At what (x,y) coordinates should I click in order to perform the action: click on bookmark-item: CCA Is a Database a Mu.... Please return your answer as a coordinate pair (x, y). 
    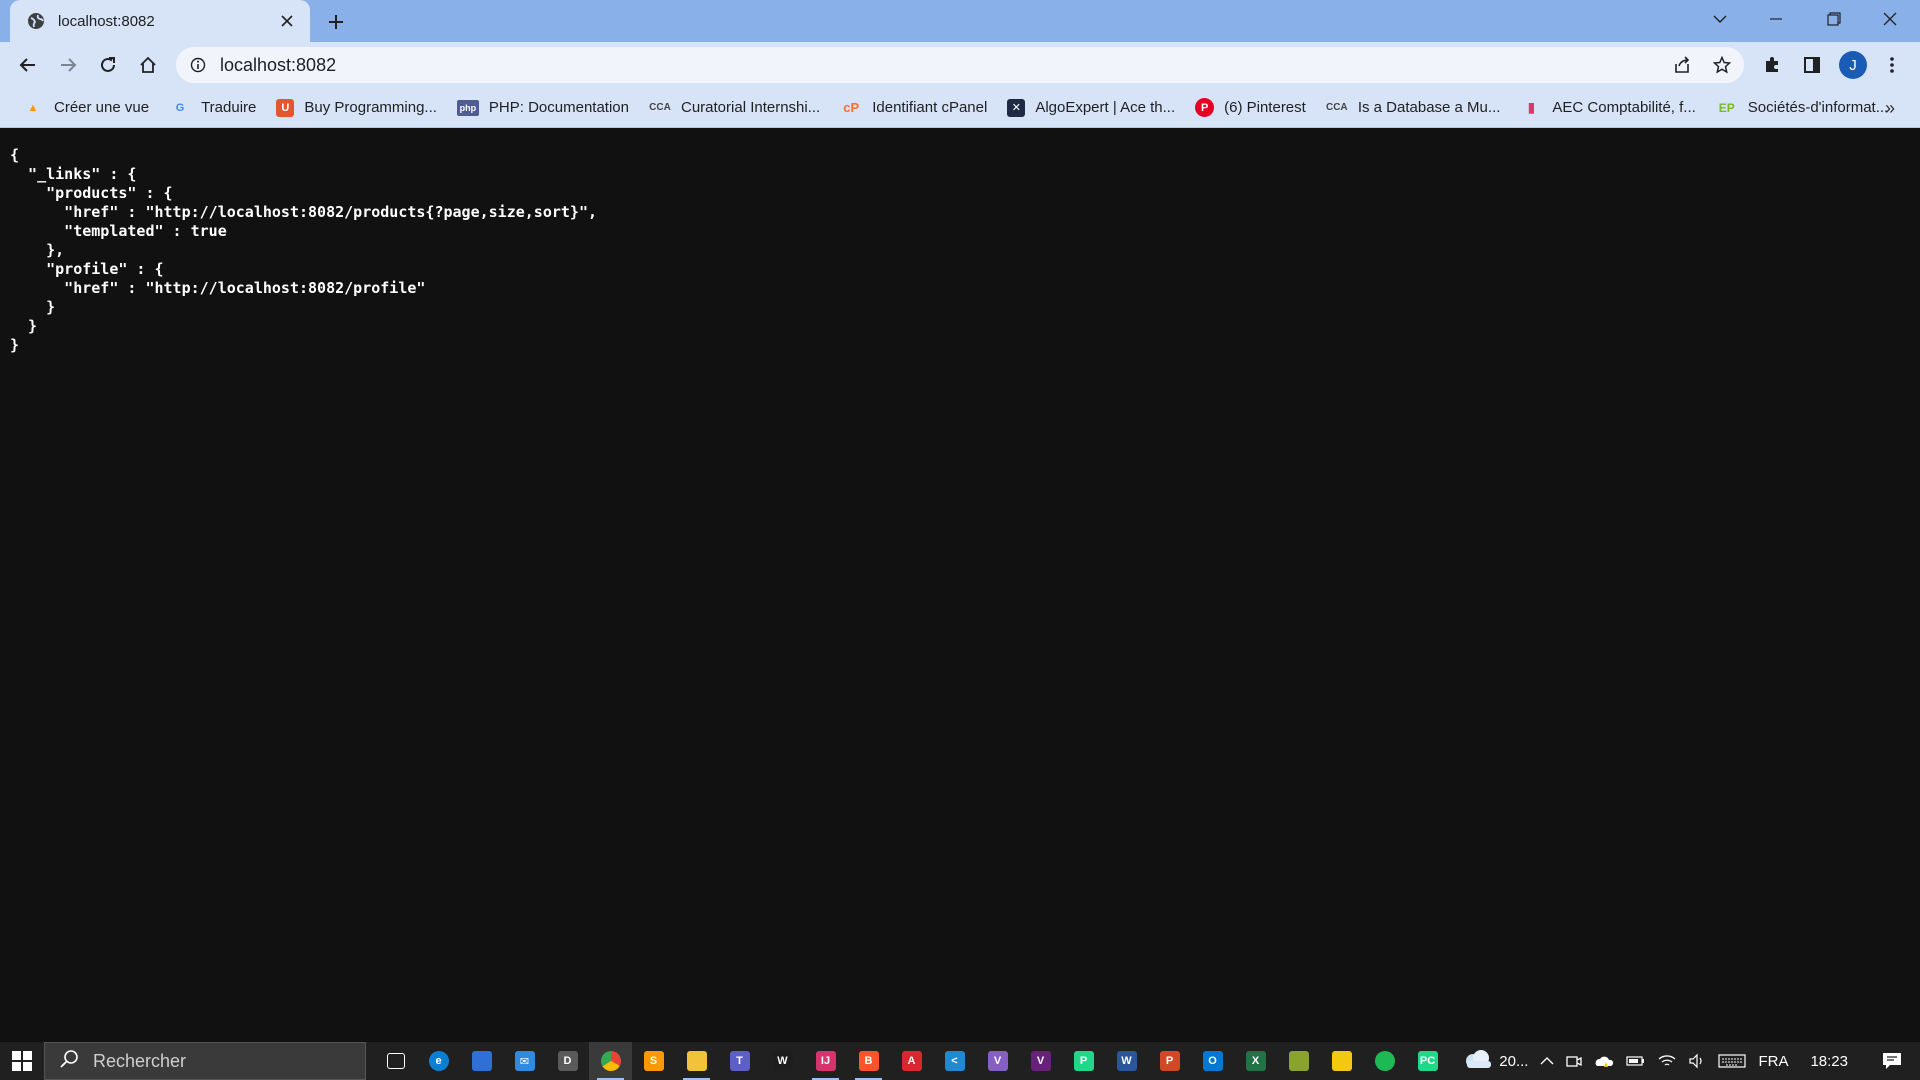
    Looking at the image, I should click on (1413, 108).